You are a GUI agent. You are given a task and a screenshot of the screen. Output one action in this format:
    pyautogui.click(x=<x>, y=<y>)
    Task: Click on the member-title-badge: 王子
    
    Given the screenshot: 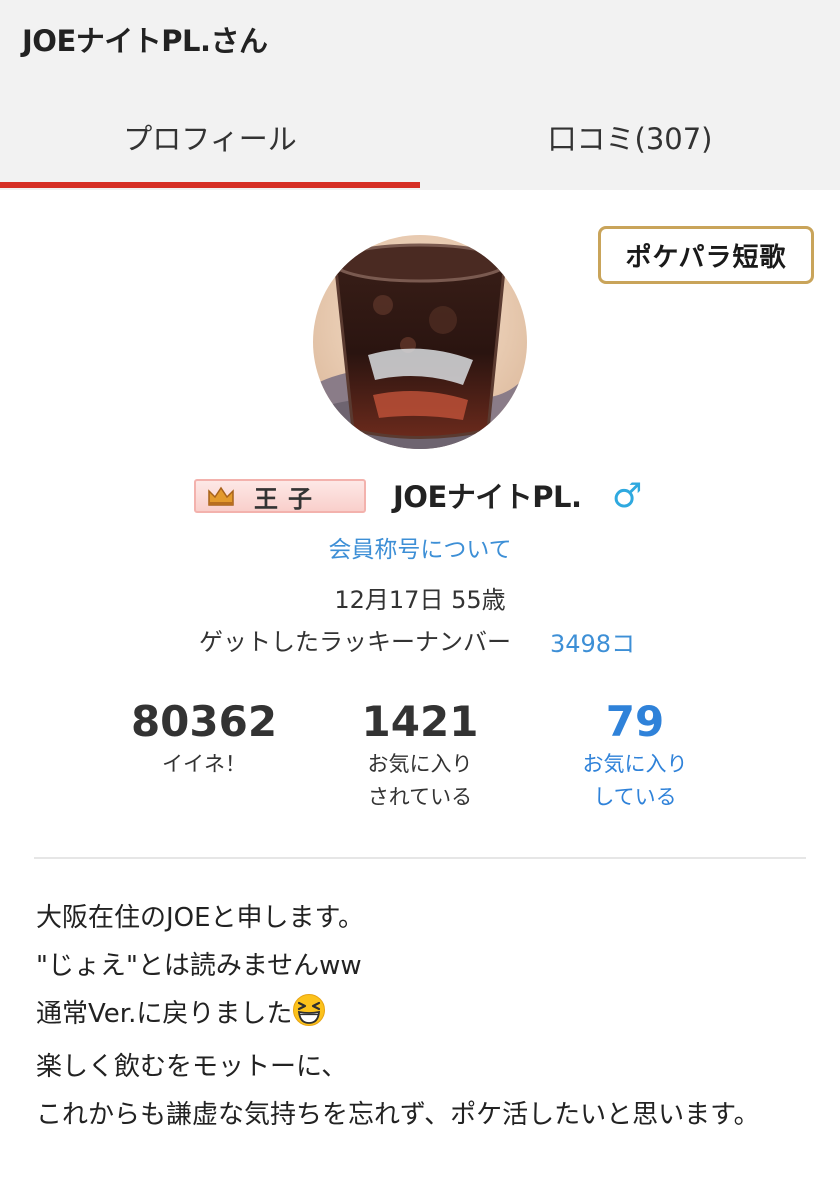 What is the action you would take?
    pyautogui.click(x=280, y=496)
    